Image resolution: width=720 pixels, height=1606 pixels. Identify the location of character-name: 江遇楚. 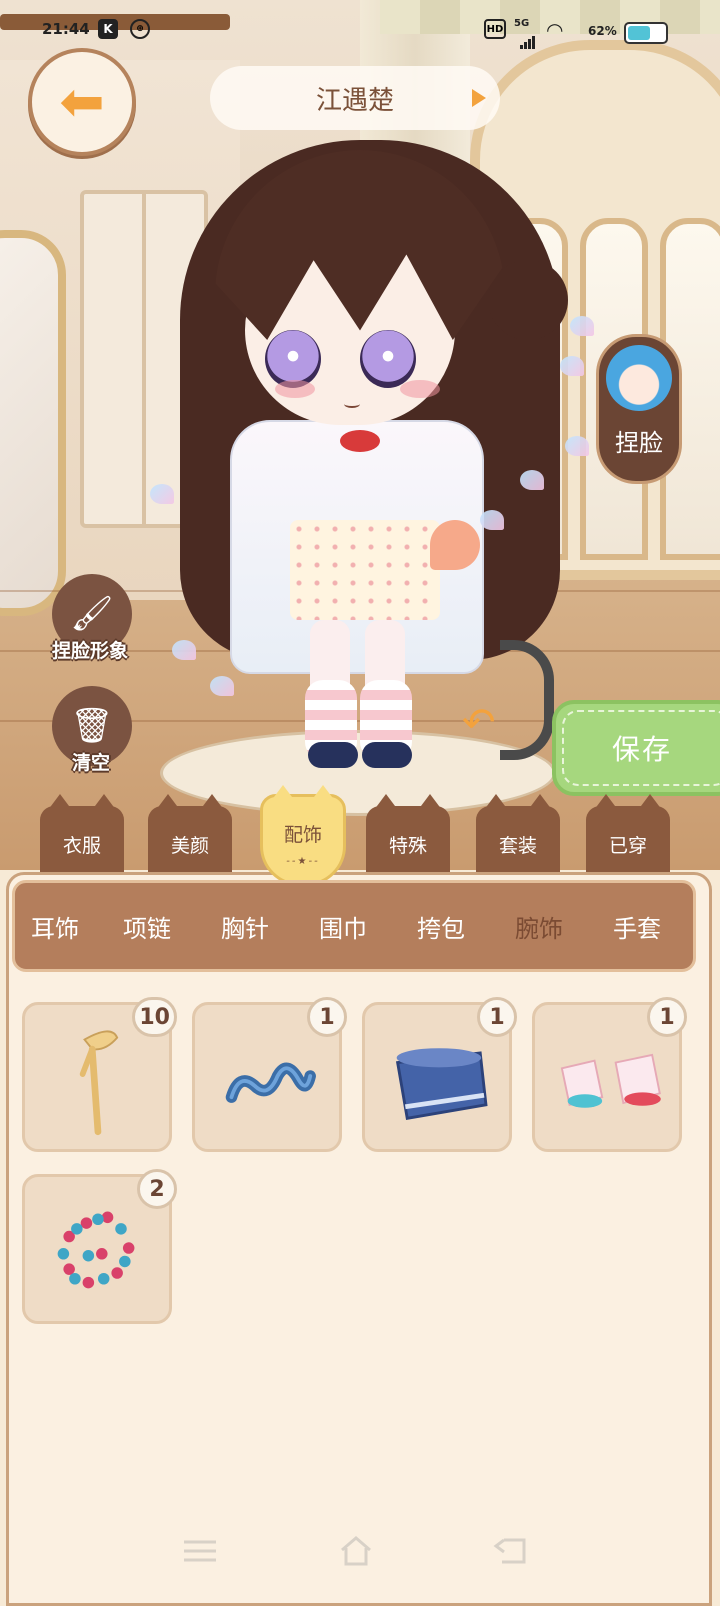
(354, 100).